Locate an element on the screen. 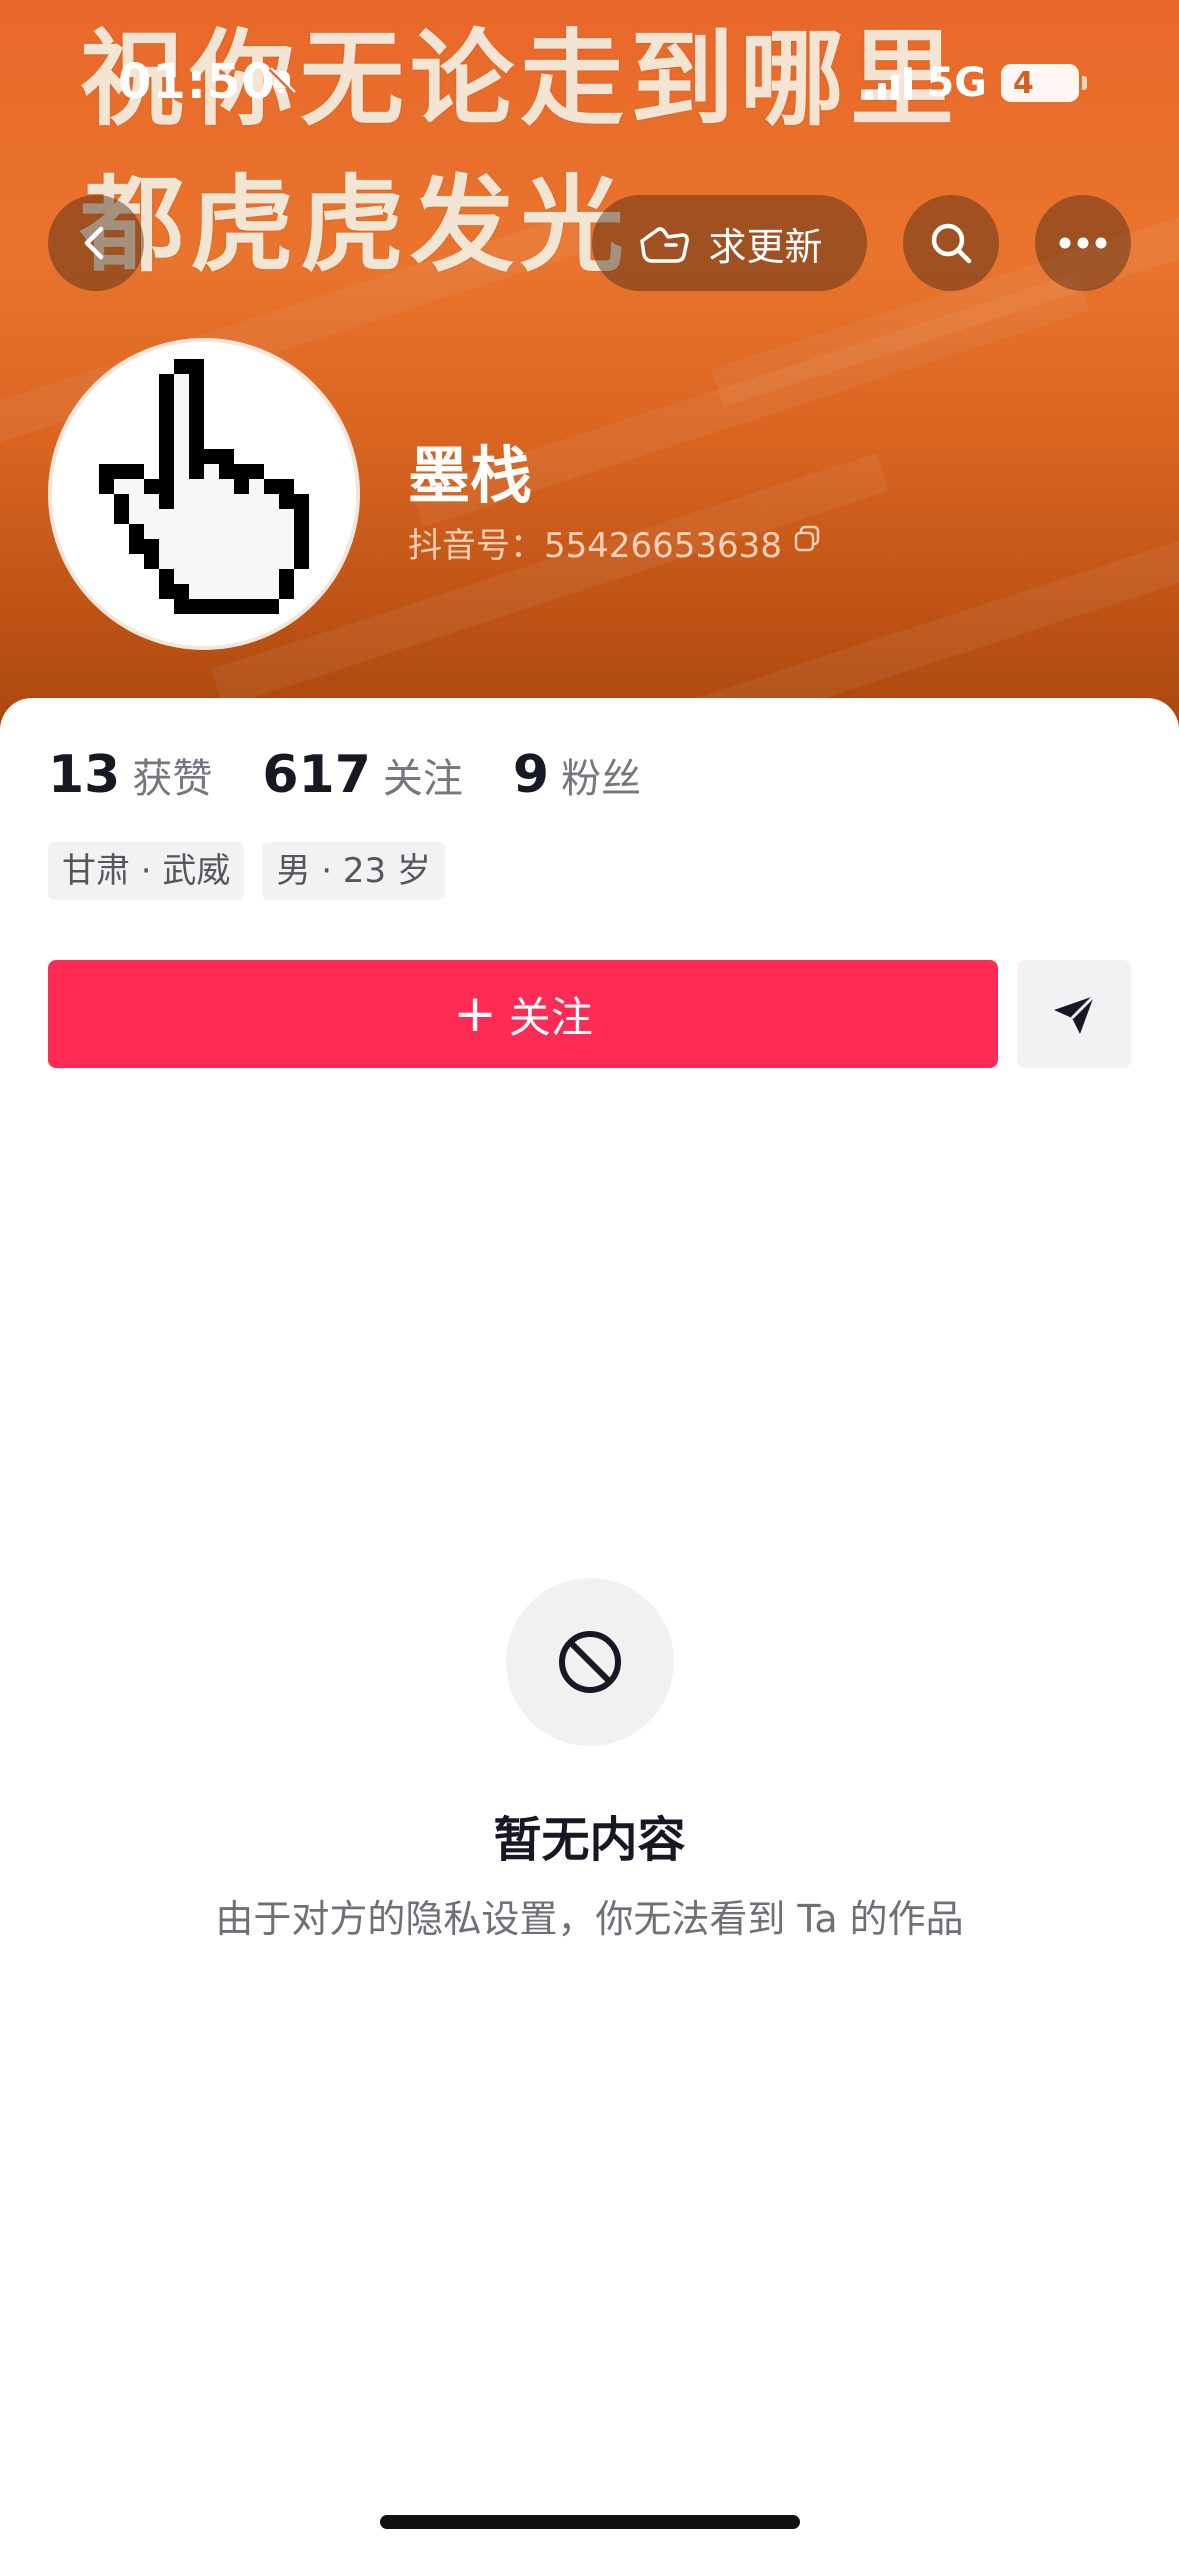 The height and width of the screenshot is (2556, 1179). gender-age-tag: 男 · 23 岁 is located at coordinates (353, 871).